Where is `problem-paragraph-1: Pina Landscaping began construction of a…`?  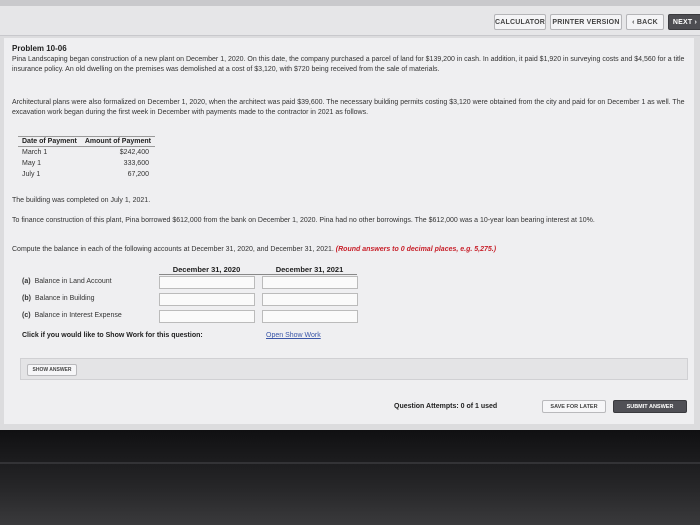
problem-paragraph-1: Pina Landscaping began construction of a… is located at coordinates (348, 64).